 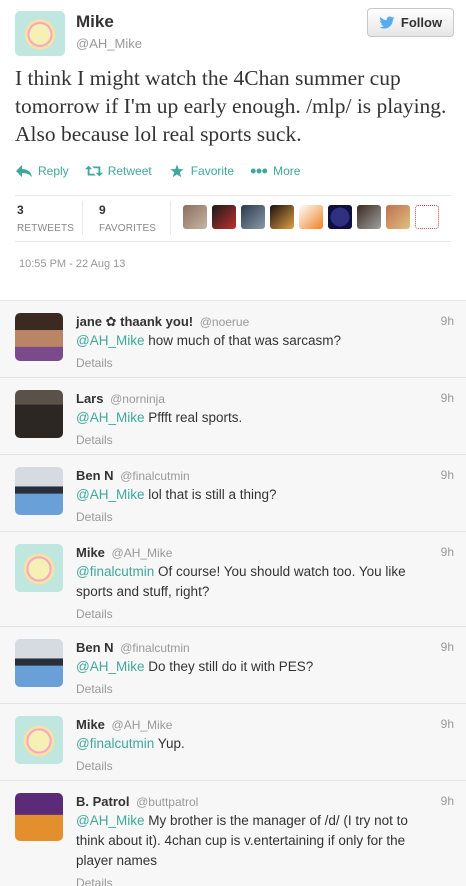 What do you see at coordinates (39, 817) in the screenshot?
I see `bpatrol-avatar` at bounding box center [39, 817].